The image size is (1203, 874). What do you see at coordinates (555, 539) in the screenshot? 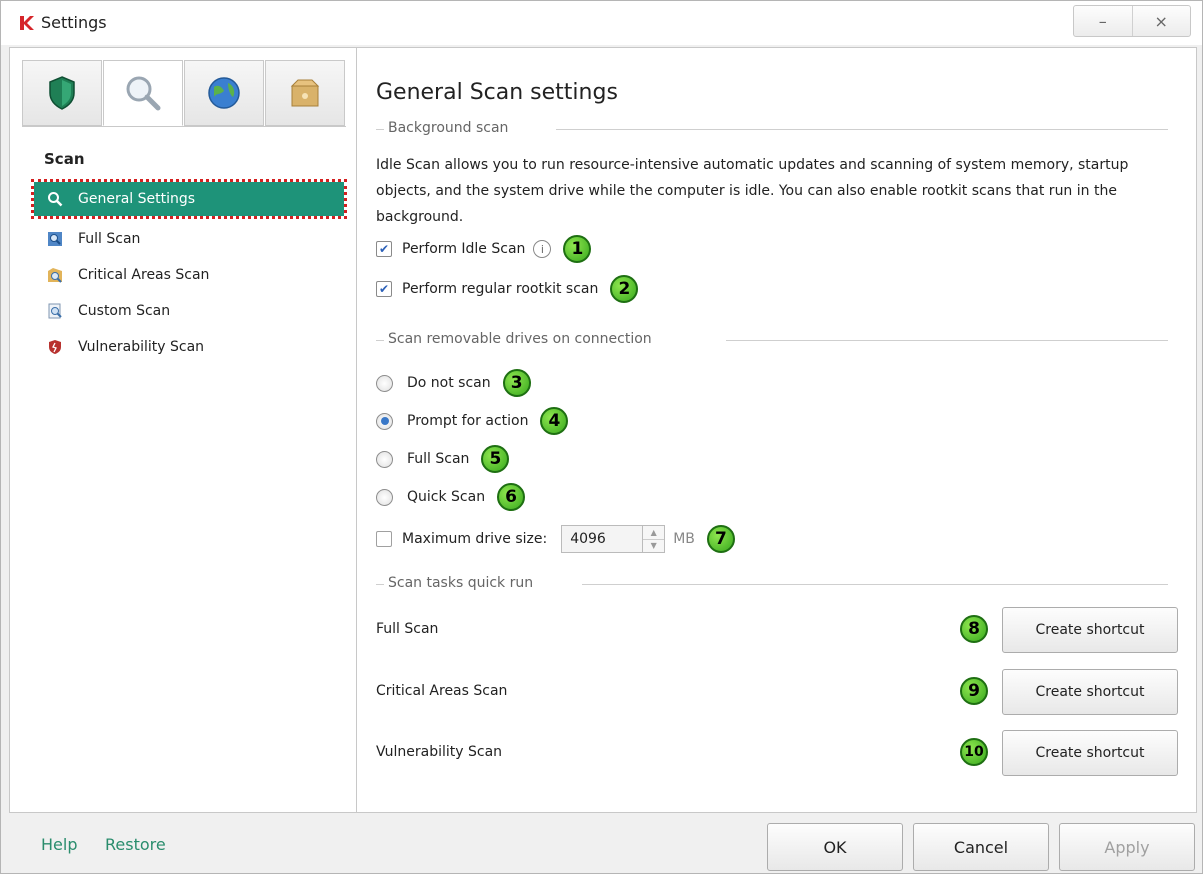
I see `max-drive-size-row: Maximum drive size: ▲ ▼ MB 7` at bounding box center [555, 539].